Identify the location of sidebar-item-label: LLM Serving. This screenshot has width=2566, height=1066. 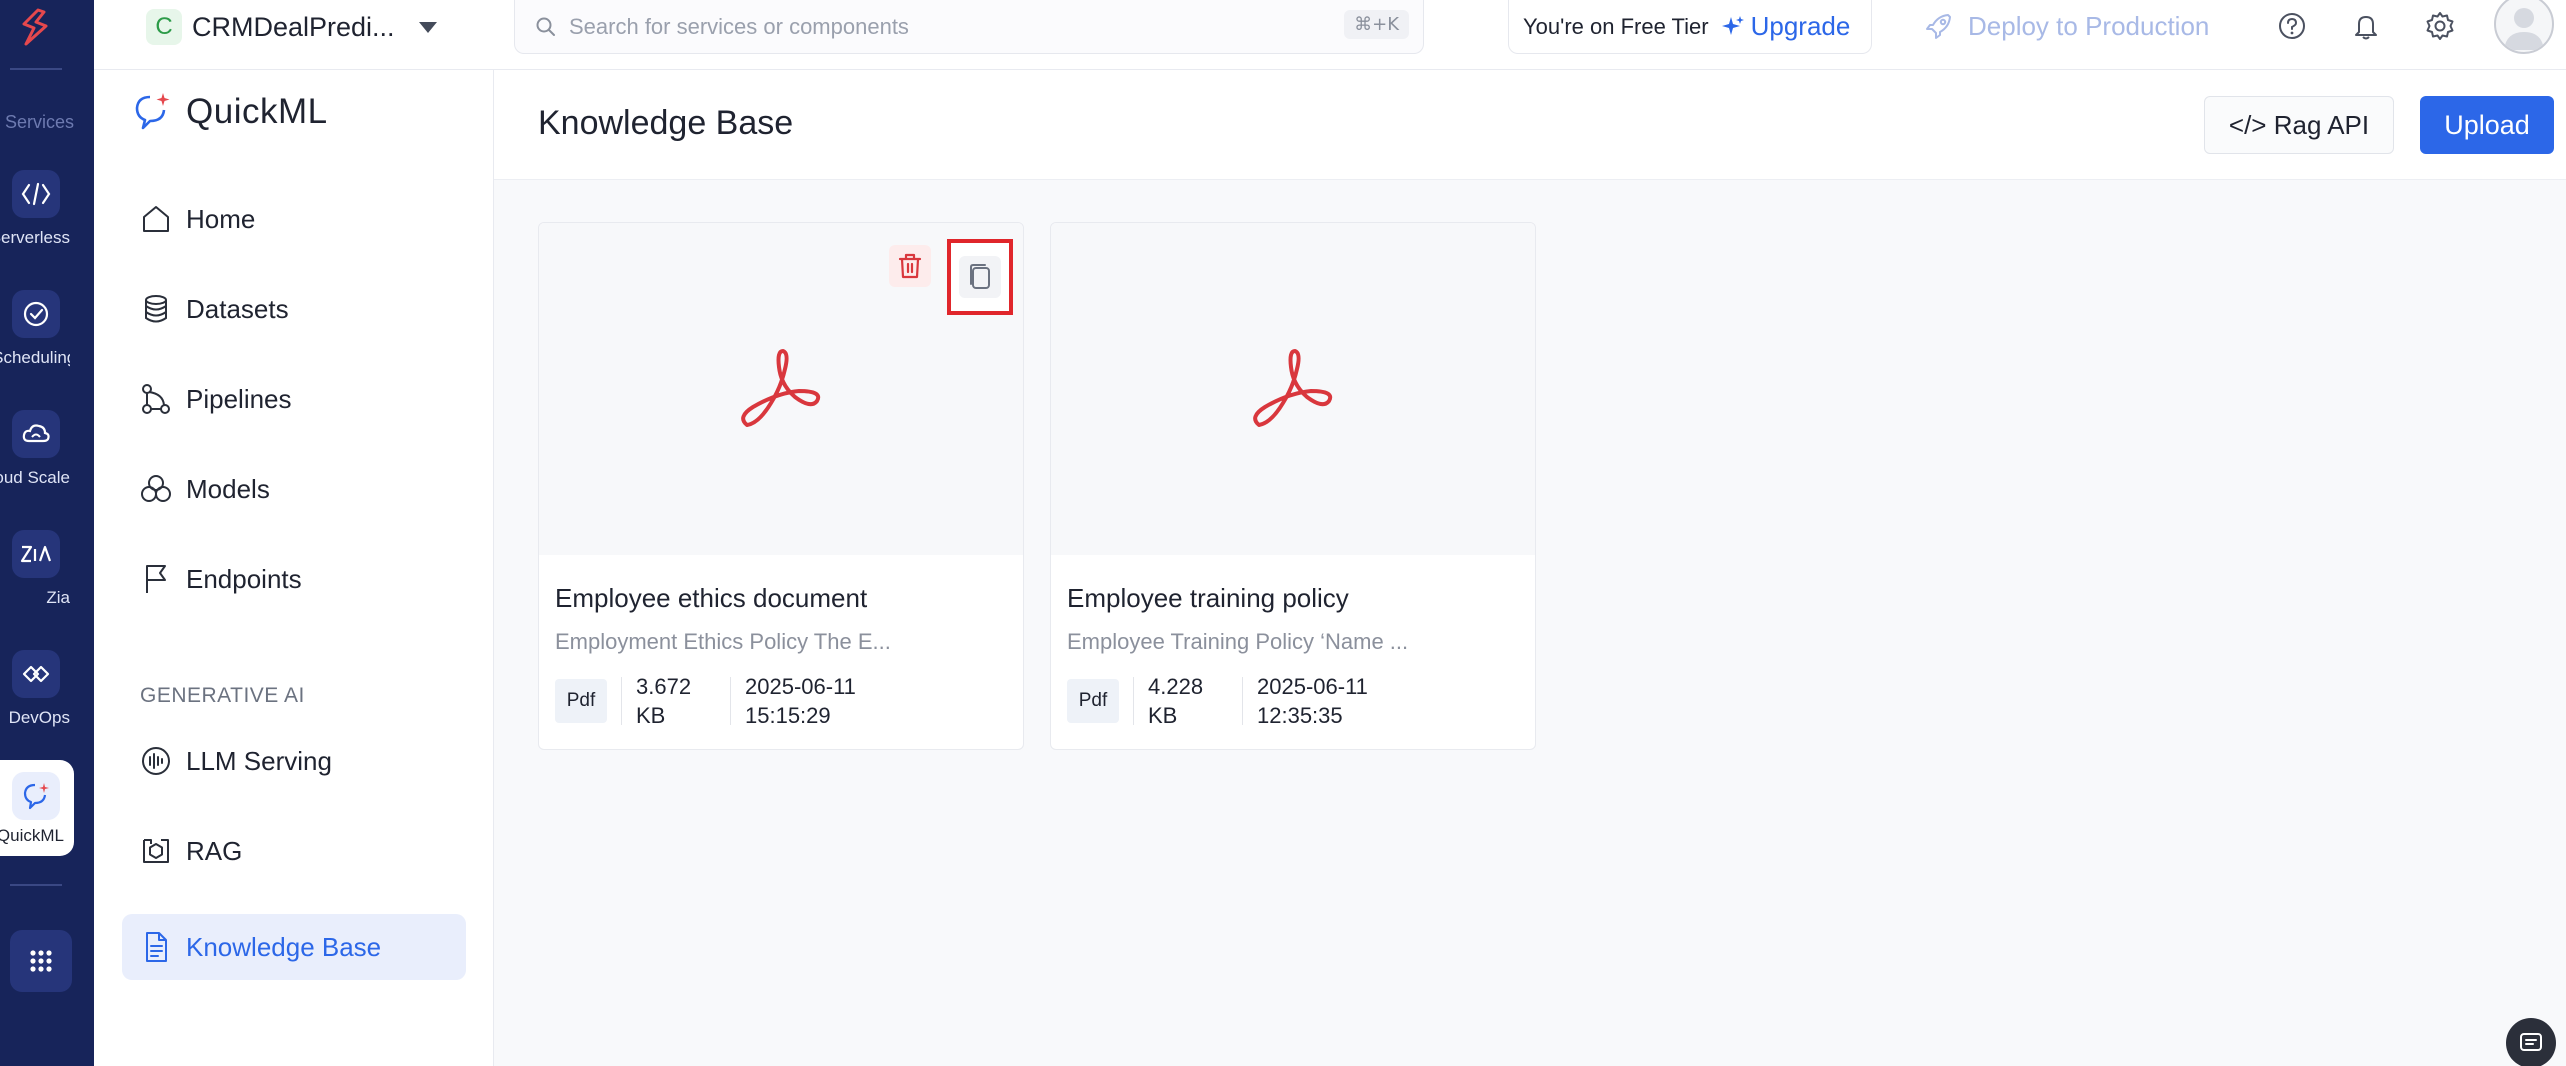
(259, 760).